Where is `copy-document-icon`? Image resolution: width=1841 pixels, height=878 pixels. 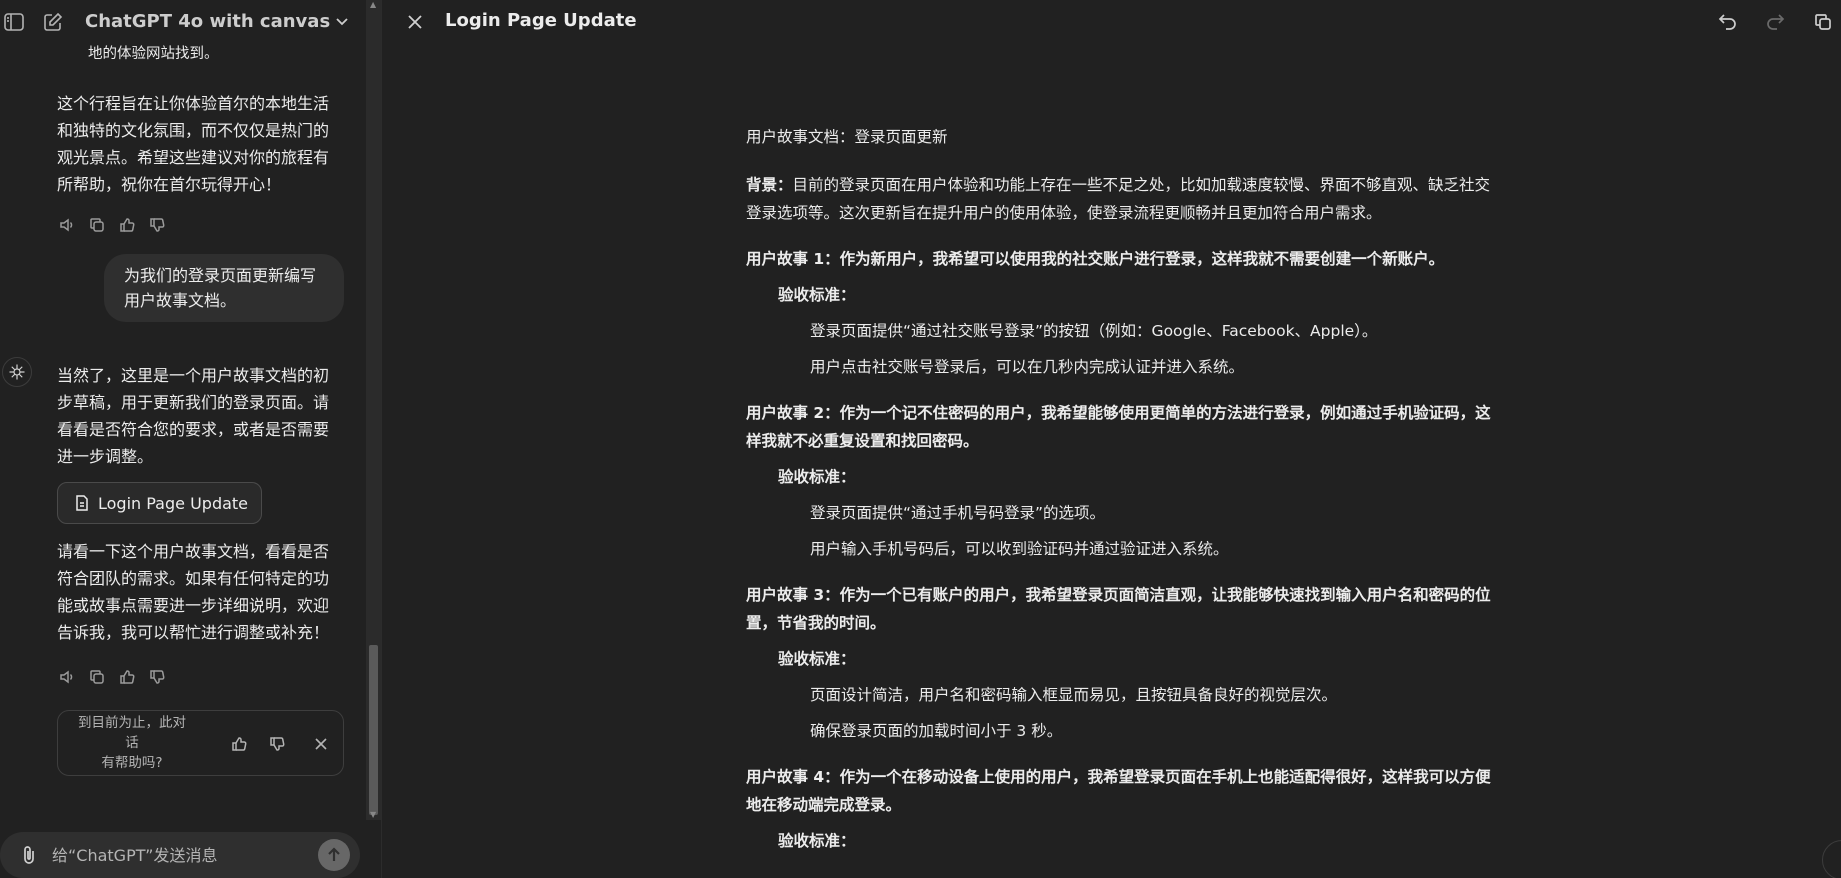
copy-document-icon is located at coordinates (1823, 22).